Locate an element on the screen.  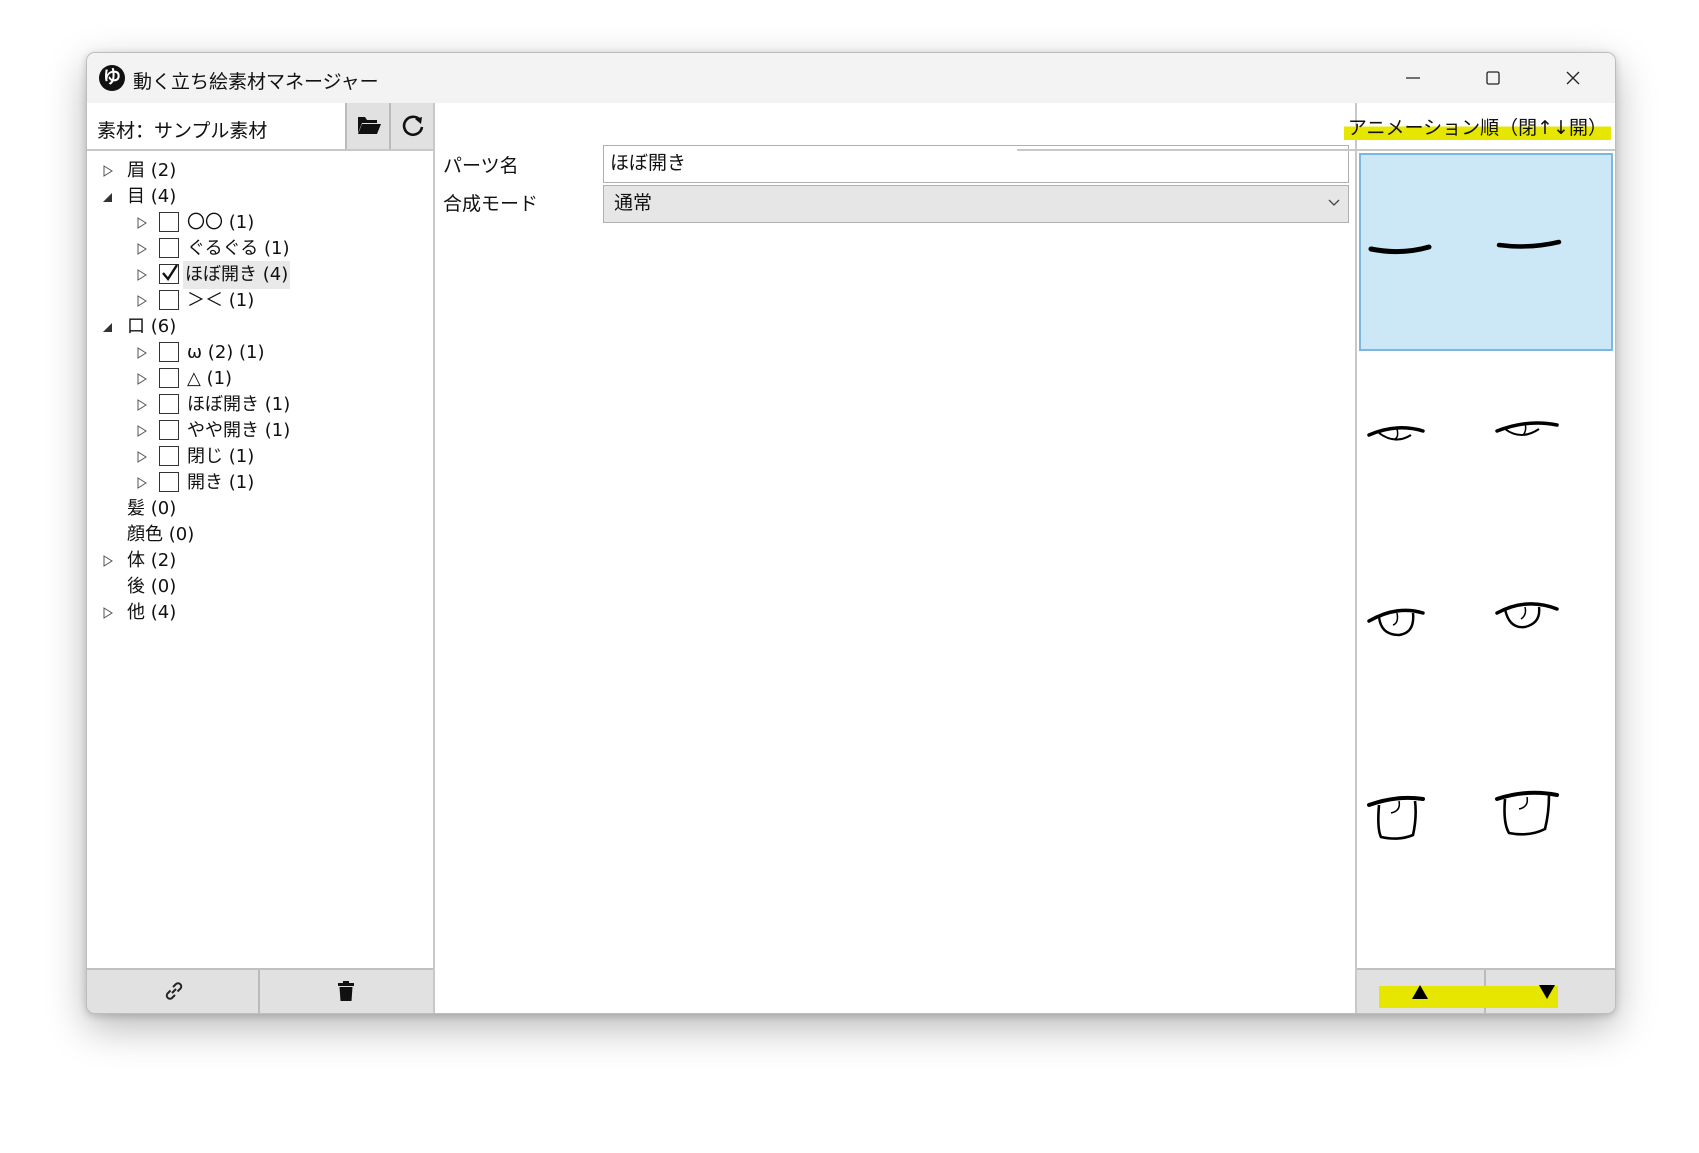
maximize-button is located at coordinates (1493, 78).